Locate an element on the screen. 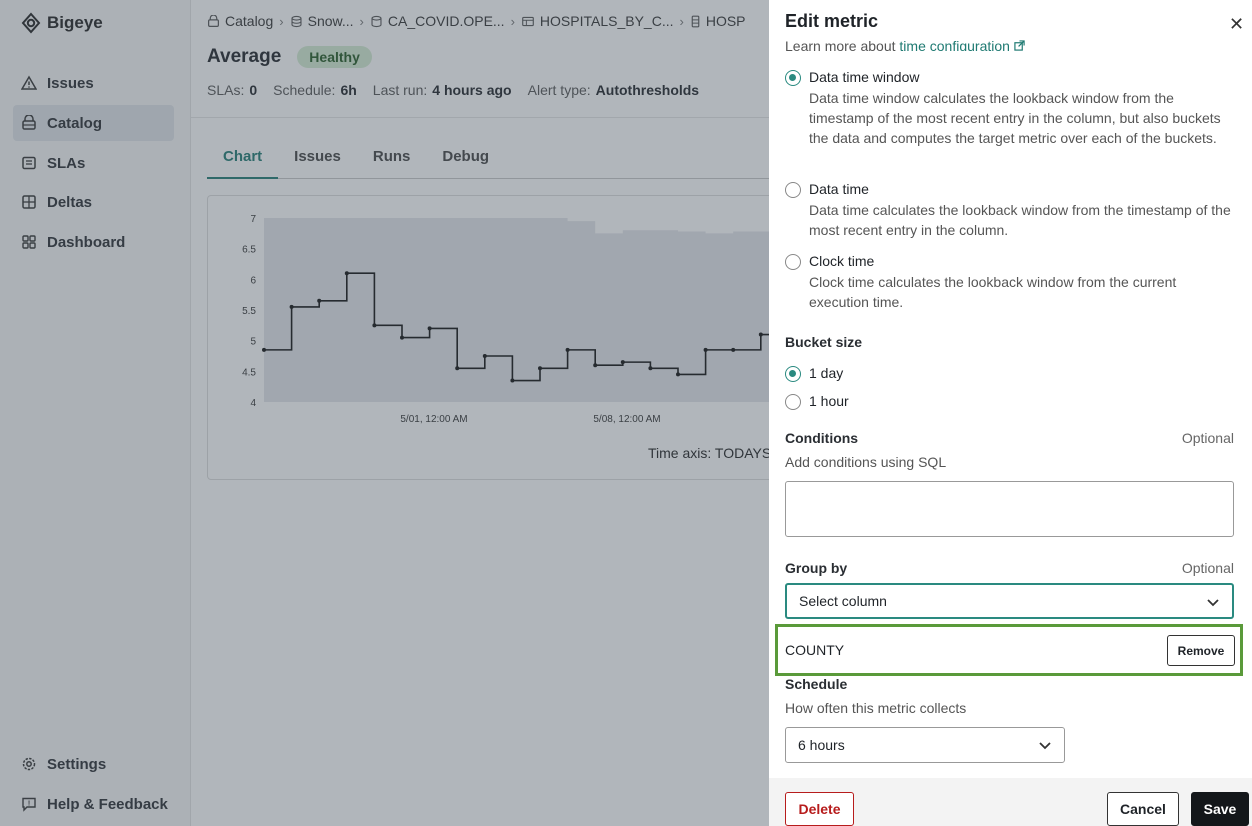  group-by-selected-item: COUNTY Remove is located at coordinates (1009, 650).